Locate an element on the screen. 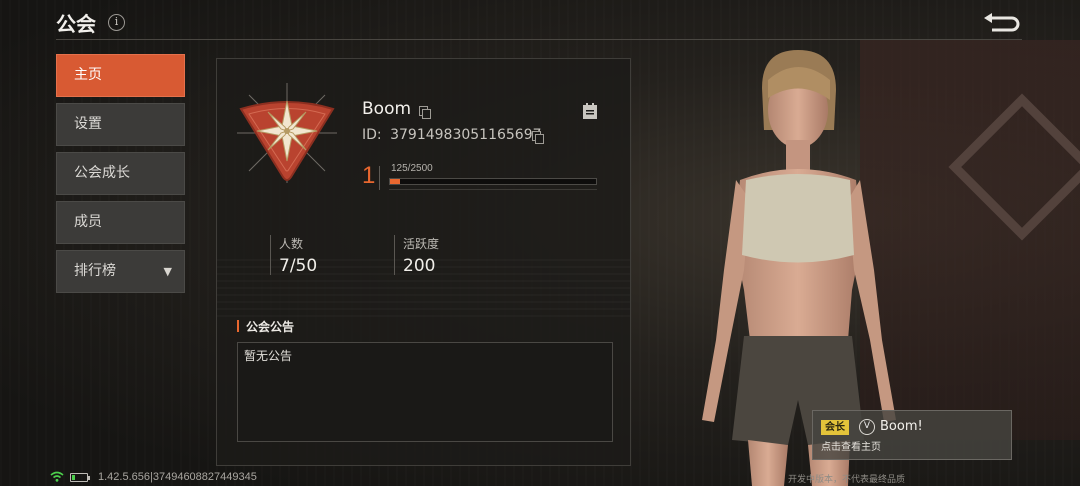 The height and width of the screenshot is (486, 1080). sidebar-nav: 主页 设置 公会成长 成员 排行榜 ▼ is located at coordinates (120, 176).